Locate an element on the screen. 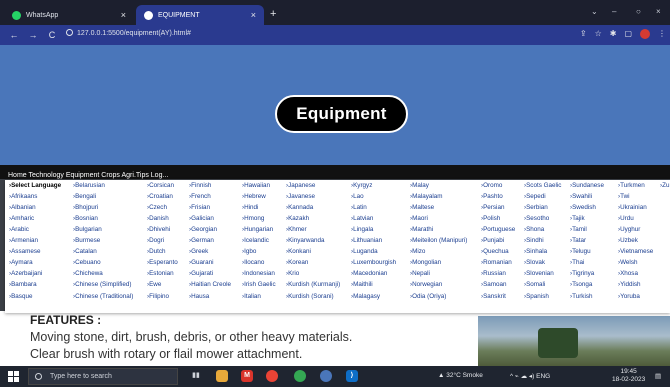 This screenshot has height=387, width=670. windows-start-icon is located at coordinates (13, 376).